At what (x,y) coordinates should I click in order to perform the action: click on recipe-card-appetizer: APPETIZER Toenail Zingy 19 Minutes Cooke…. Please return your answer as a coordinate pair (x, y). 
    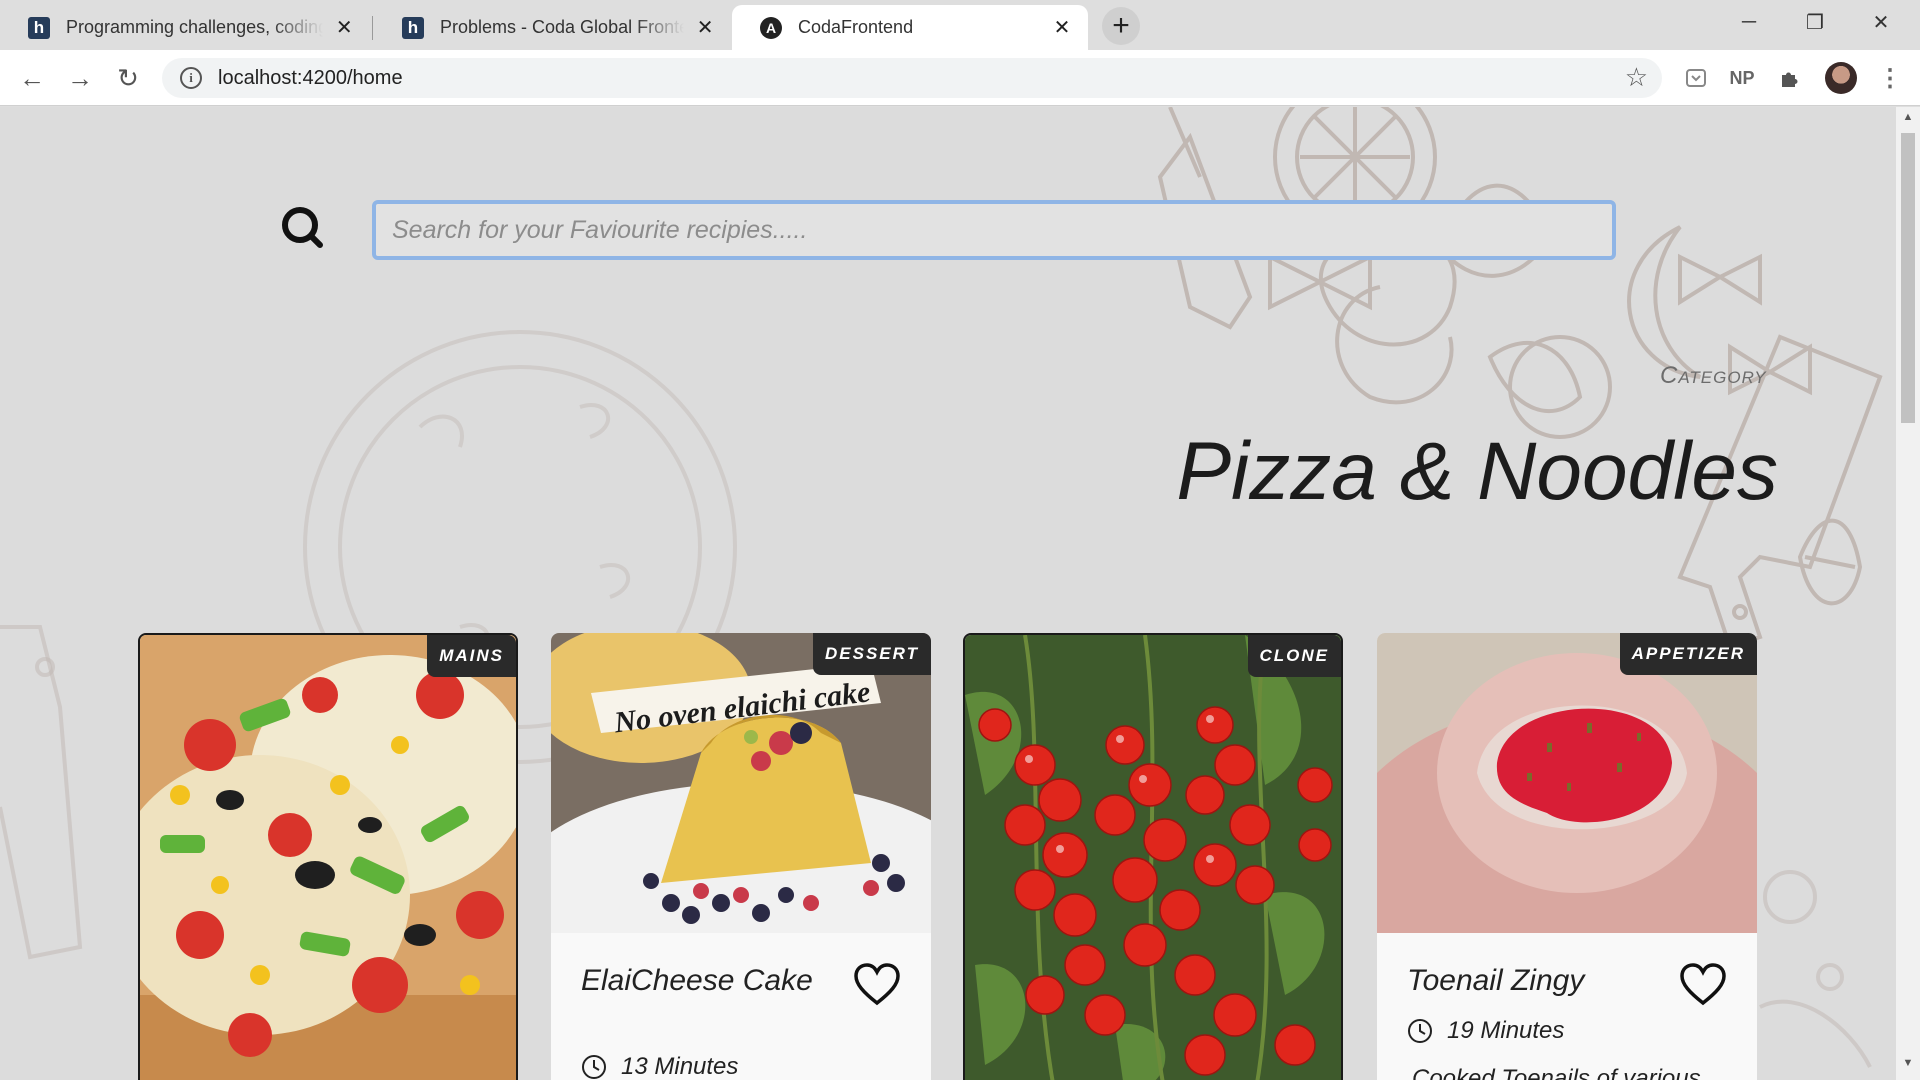
    Looking at the image, I should click on (1567, 856).